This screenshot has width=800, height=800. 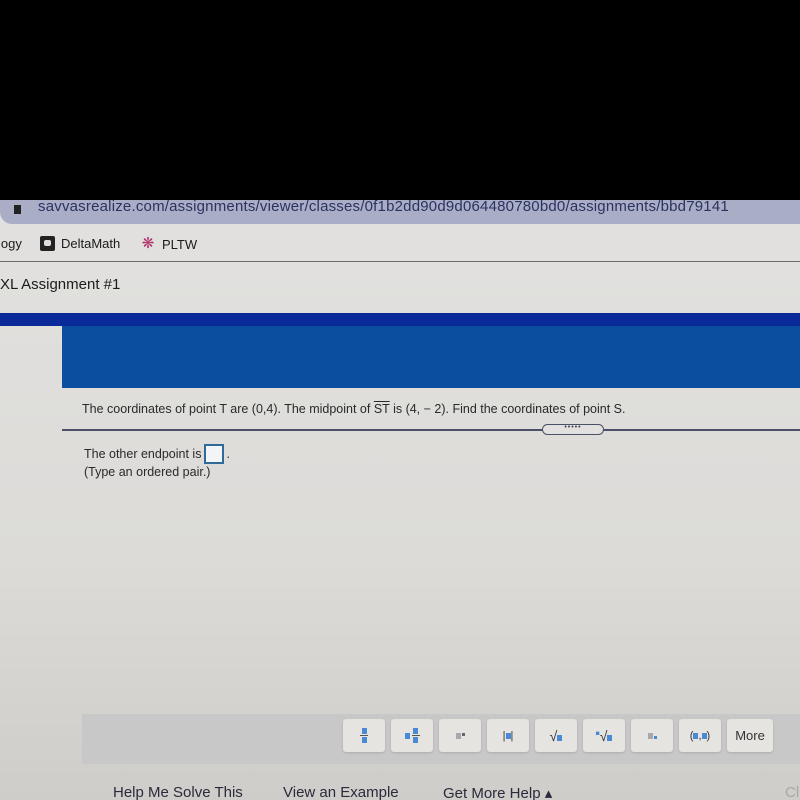 What do you see at coordinates (228, 454) in the screenshot?
I see `answer-suffix: .` at bounding box center [228, 454].